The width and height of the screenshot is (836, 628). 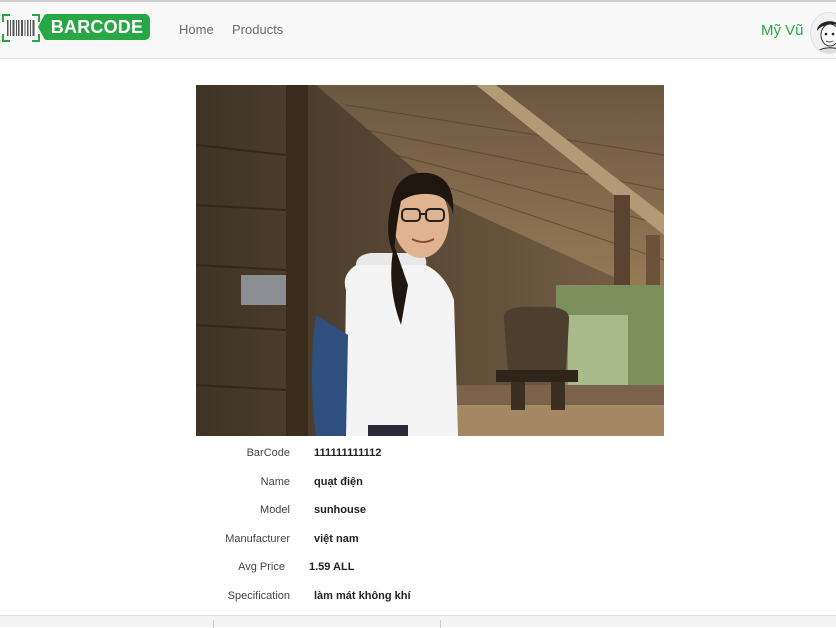 What do you see at coordinates (196, 29) in the screenshot?
I see `nav-link-home: Home` at bounding box center [196, 29].